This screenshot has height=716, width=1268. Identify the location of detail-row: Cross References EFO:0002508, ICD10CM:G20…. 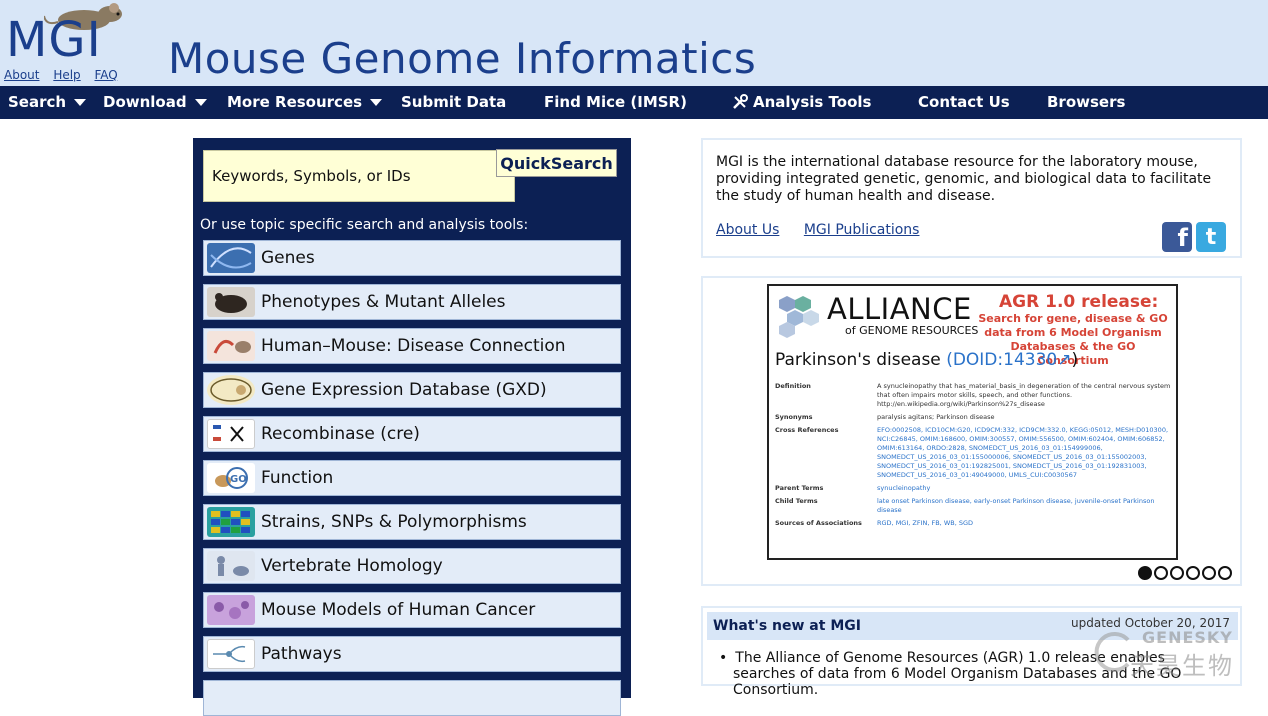
(974, 453).